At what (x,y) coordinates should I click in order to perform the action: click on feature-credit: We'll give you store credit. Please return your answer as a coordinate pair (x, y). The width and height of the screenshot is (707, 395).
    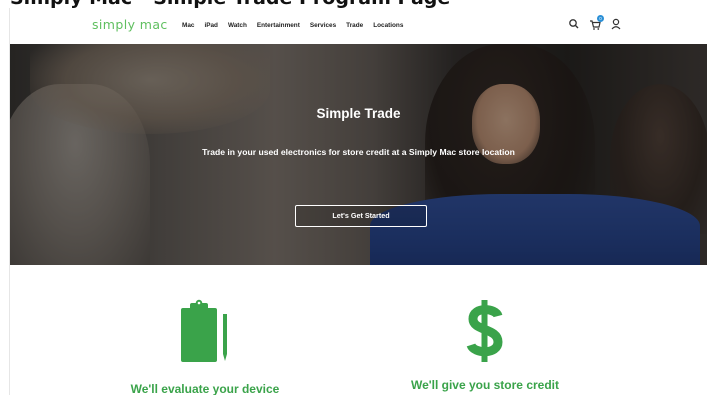
    Looking at the image, I should click on (485, 345).